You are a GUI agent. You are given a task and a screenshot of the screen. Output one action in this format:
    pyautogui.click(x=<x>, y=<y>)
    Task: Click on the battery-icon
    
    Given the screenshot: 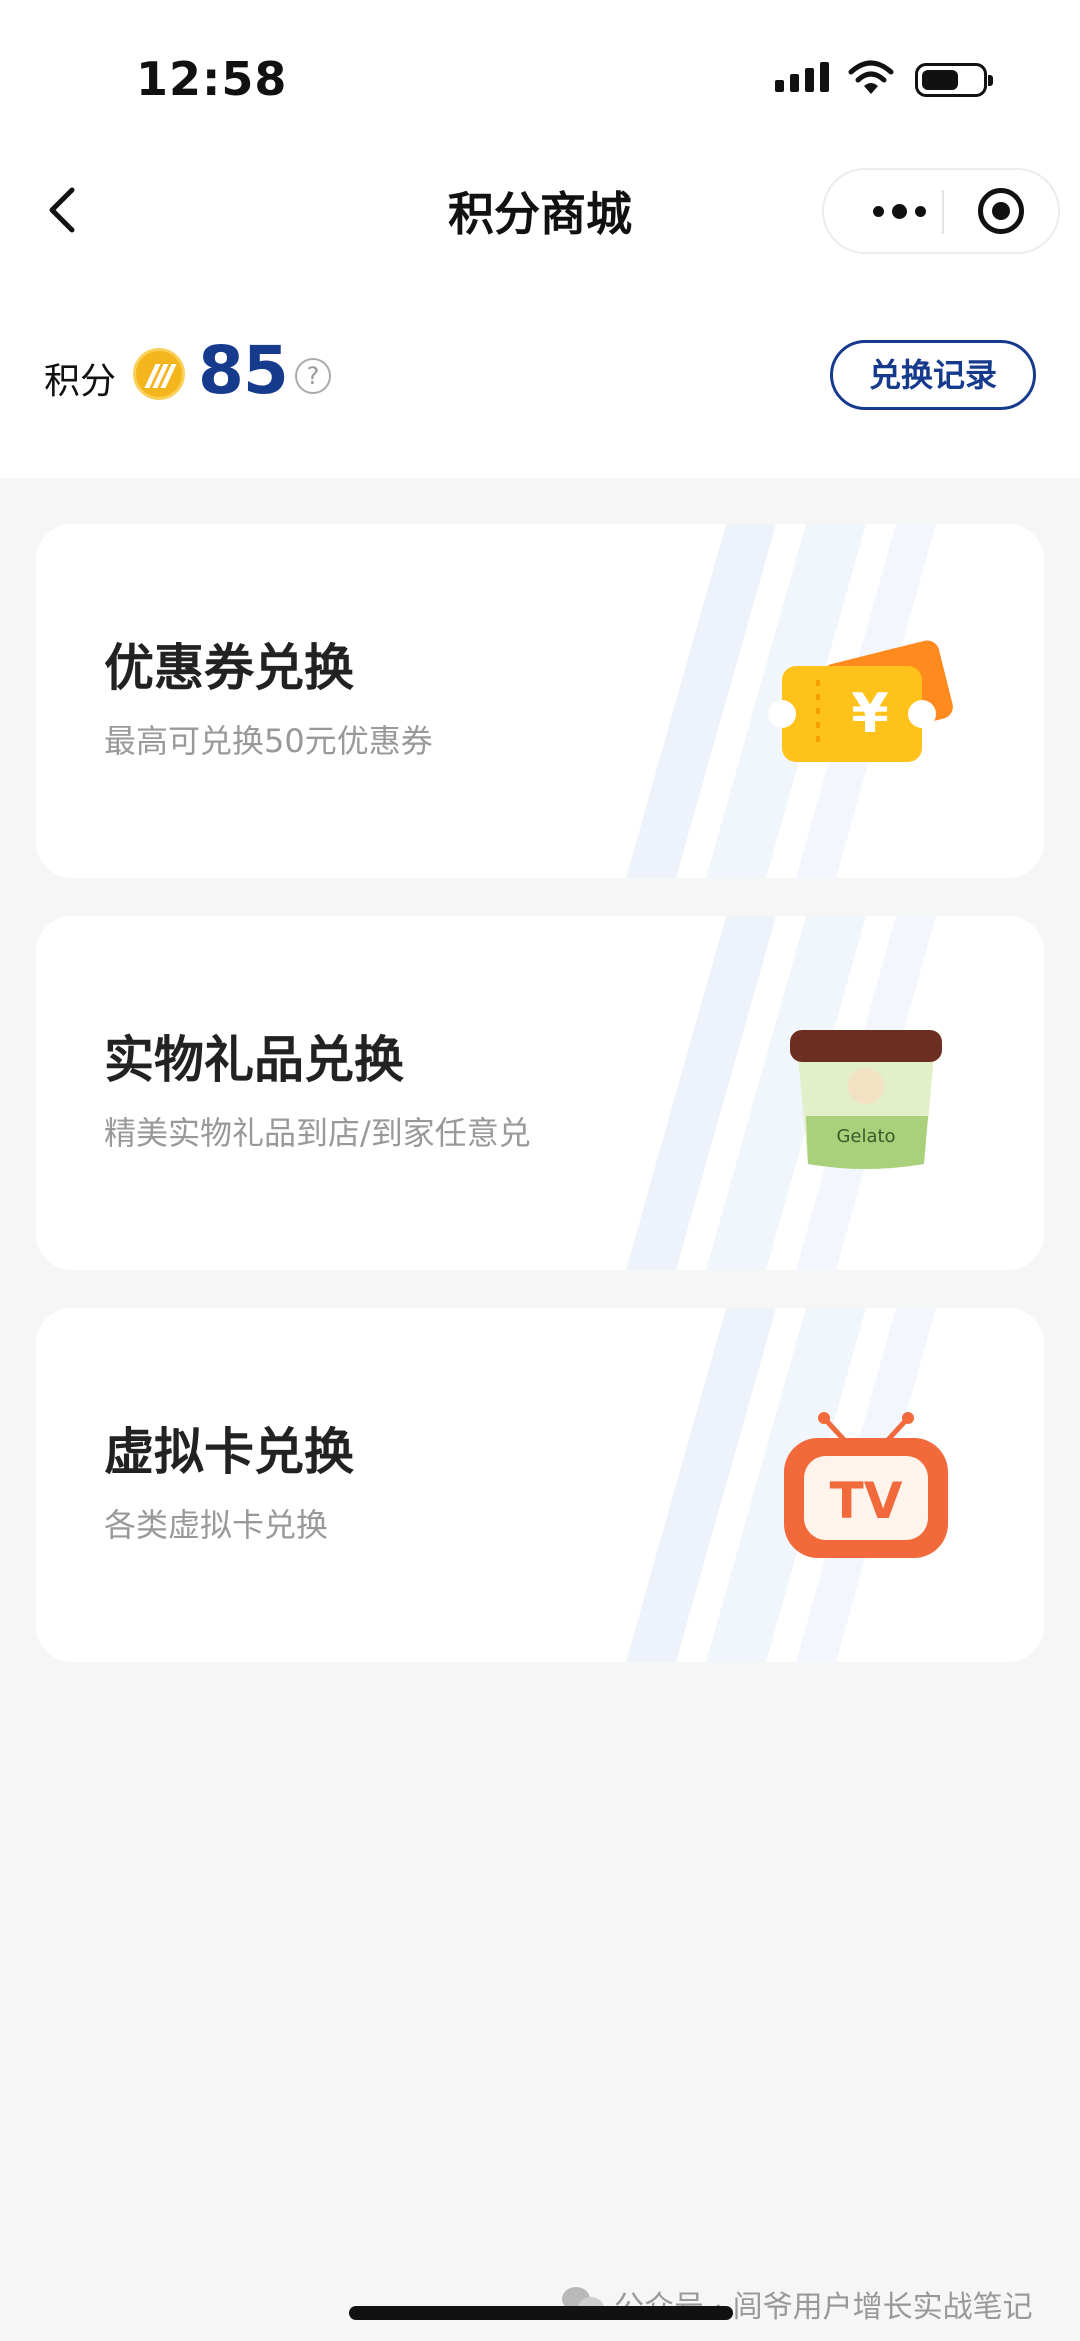 What is the action you would take?
    pyautogui.click(x=954, y=80)
    